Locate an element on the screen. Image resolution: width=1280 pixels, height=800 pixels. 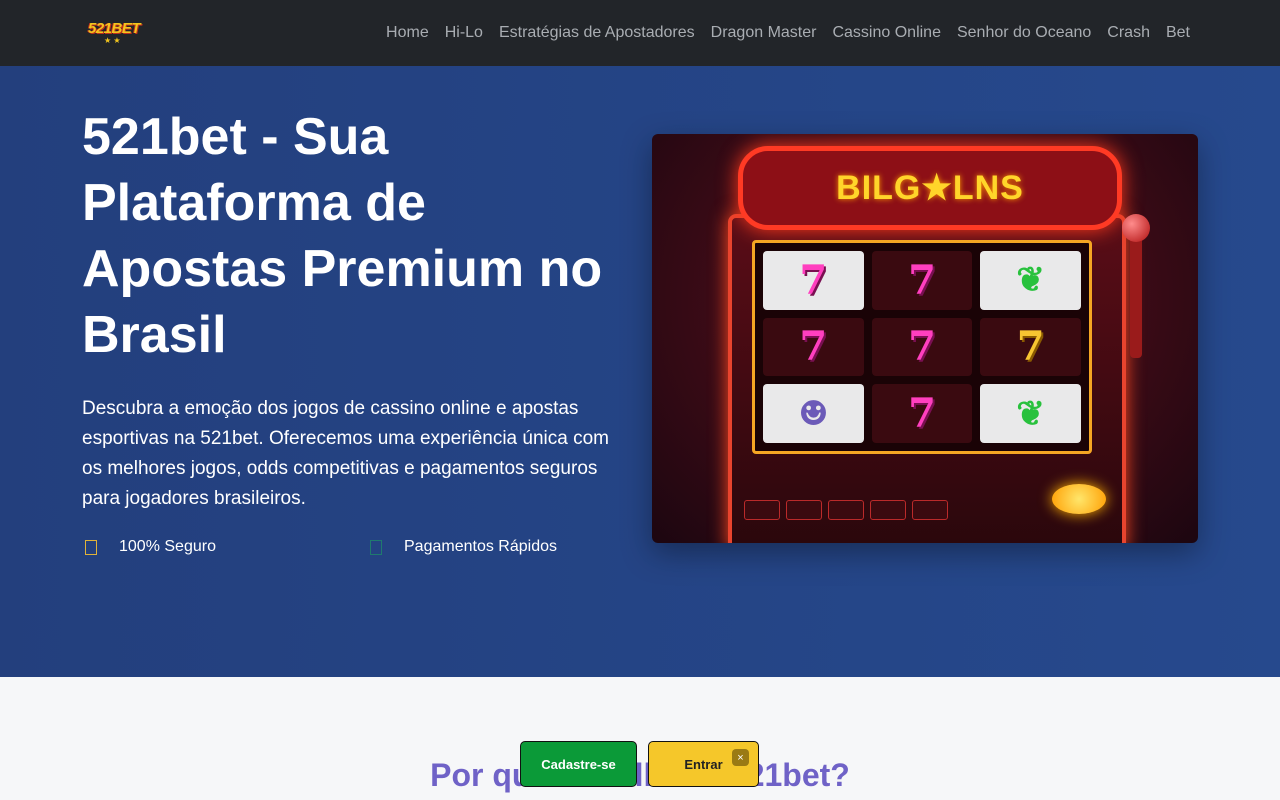
nav-link-bet: Bet is located at coordinates (1178, 33).